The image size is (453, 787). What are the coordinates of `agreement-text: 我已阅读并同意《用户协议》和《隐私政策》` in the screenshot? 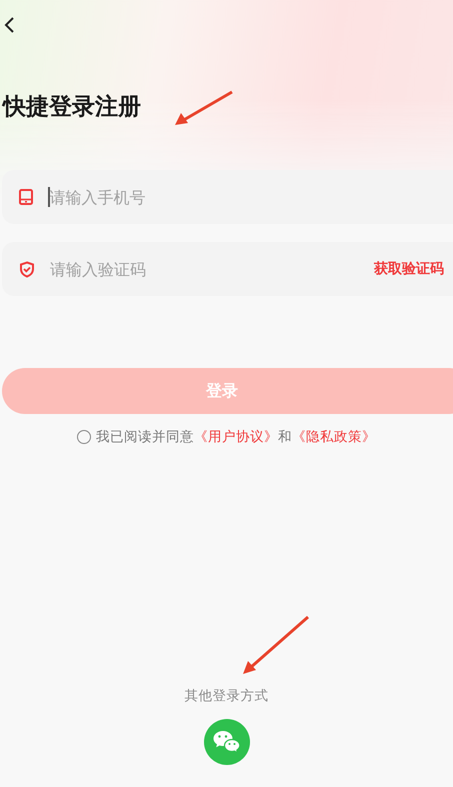 It's located at (236, 437).